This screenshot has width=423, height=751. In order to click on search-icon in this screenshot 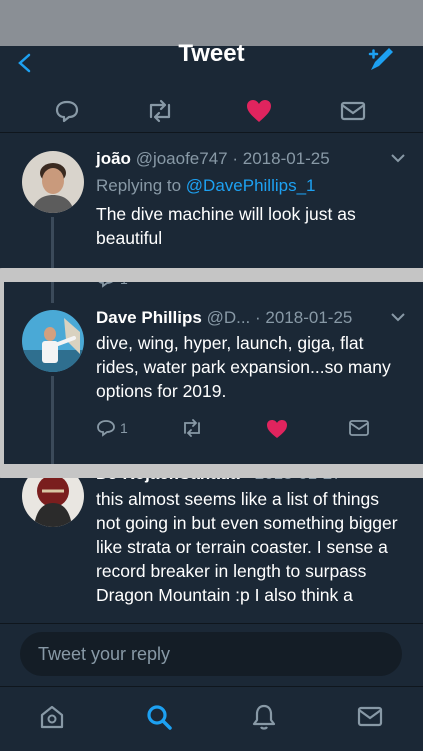, I will do `click(159, 717)`.